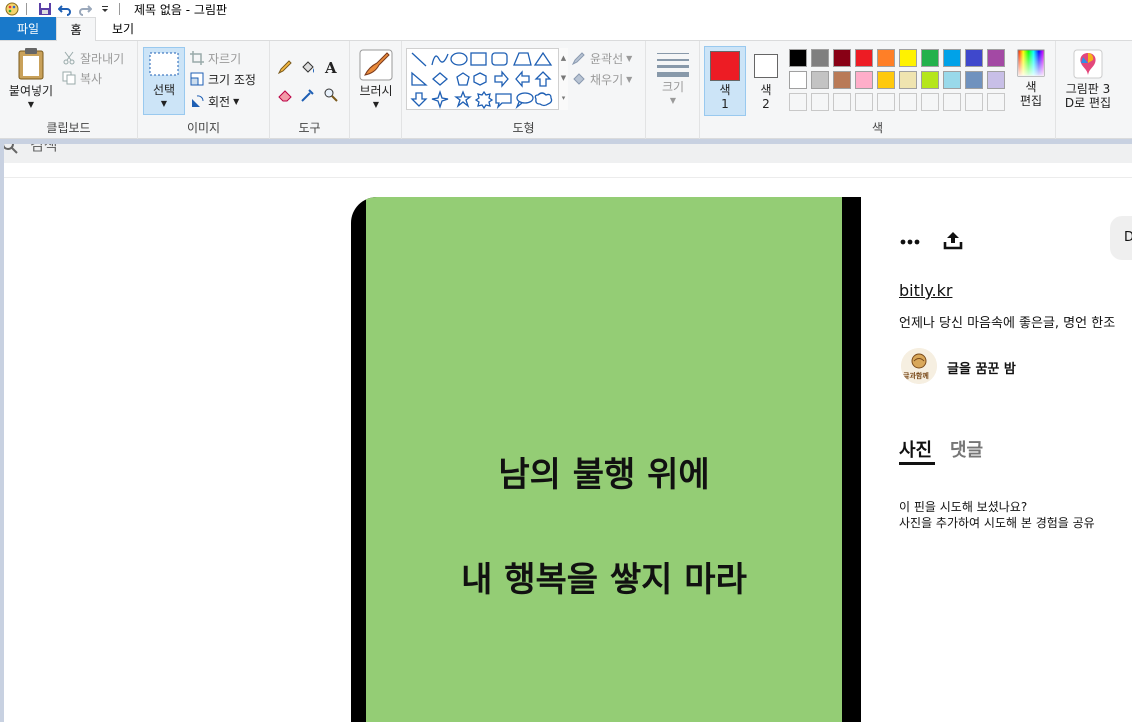 This screenshot has height=722, width=1132. Describe the element at coordinates (82, 78) in the screenshot. I see `copy-button: 복사` at that location.